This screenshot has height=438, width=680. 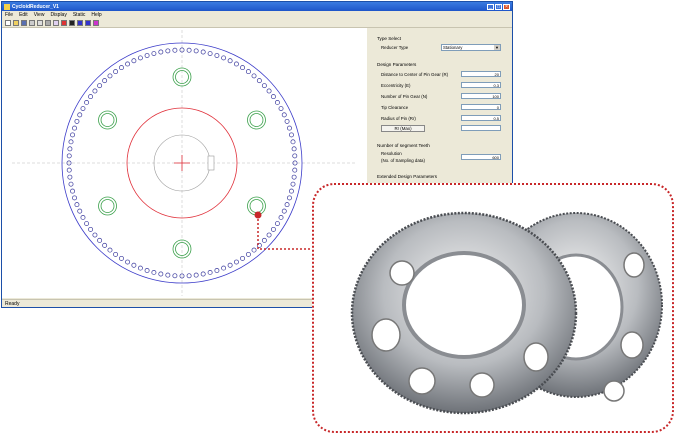 What do you see at coordinates (396, 85) in the screenshot?
I see `param-label-e: Eccentricity (E)` at bounding box center [396, 85].